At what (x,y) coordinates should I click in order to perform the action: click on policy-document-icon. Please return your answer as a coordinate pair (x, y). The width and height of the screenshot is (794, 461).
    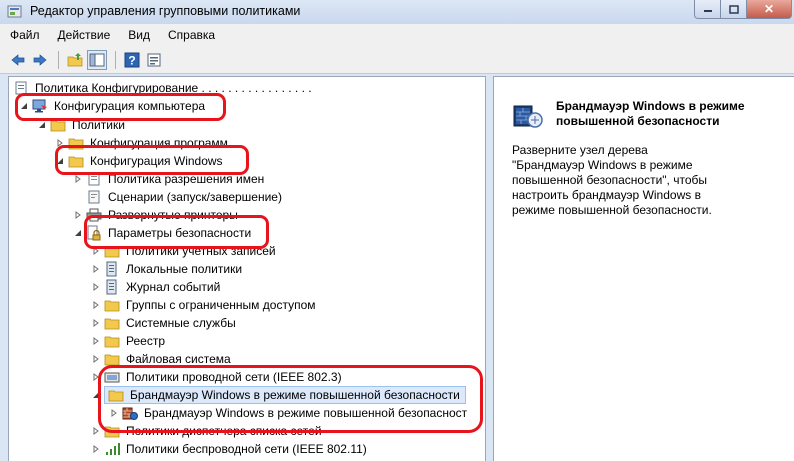
    Looking at the image, I should click on (21, 88).